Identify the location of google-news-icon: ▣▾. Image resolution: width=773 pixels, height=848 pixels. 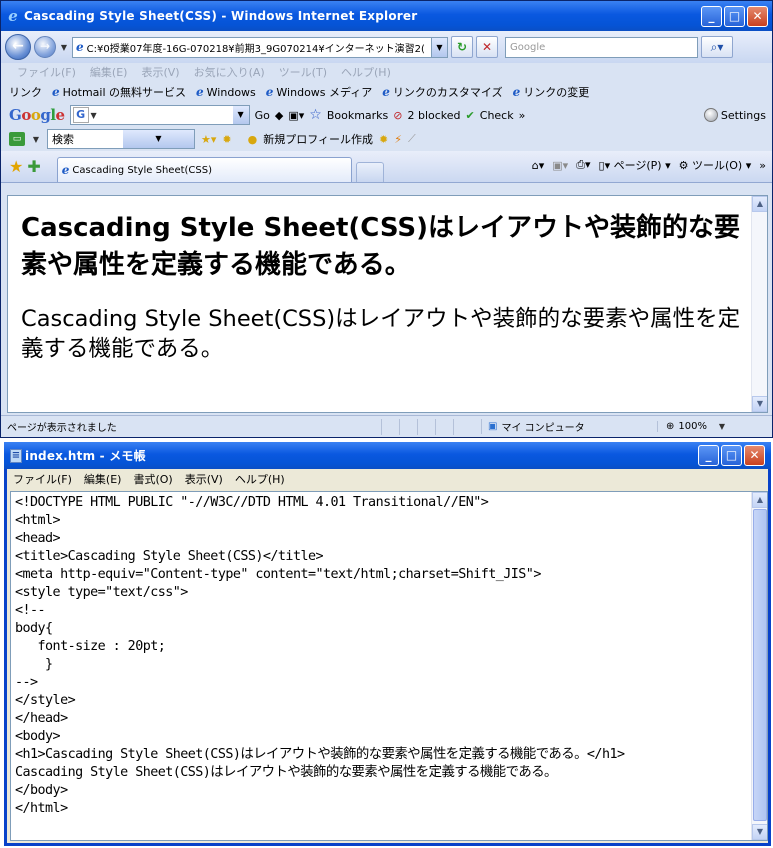
(296, 115).